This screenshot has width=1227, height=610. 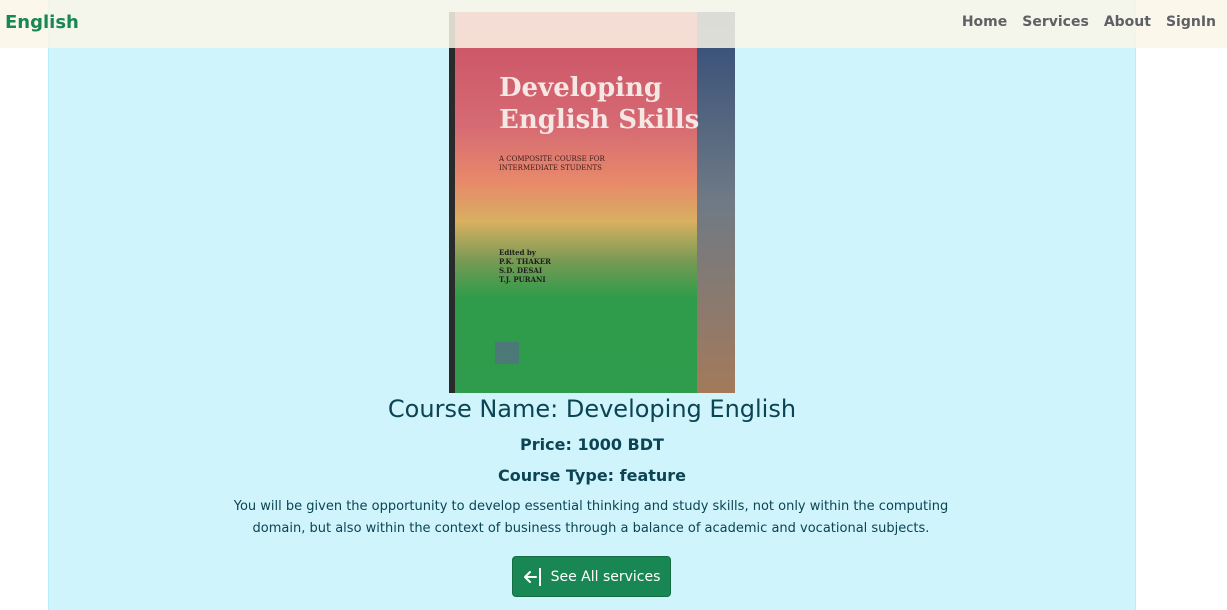 What do you see at coordinates (613, 24) in the screenshot?
I see `top-navbar: English Home Services About SignIn` at bounding box center [613, 24].